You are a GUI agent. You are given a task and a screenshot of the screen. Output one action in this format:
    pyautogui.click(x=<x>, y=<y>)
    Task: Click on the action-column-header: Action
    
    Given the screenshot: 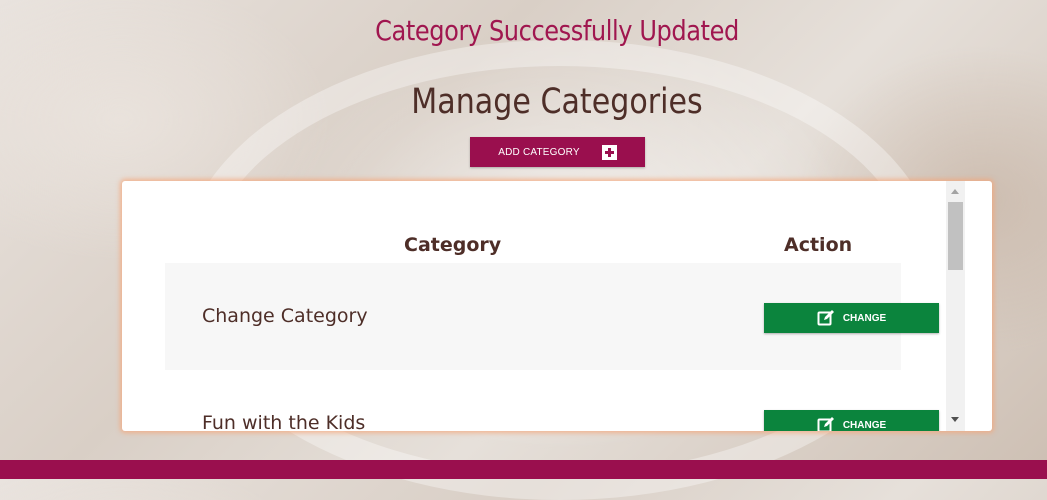 What is the action you would take?
    pyautogui.click(x=818, y=245)
    